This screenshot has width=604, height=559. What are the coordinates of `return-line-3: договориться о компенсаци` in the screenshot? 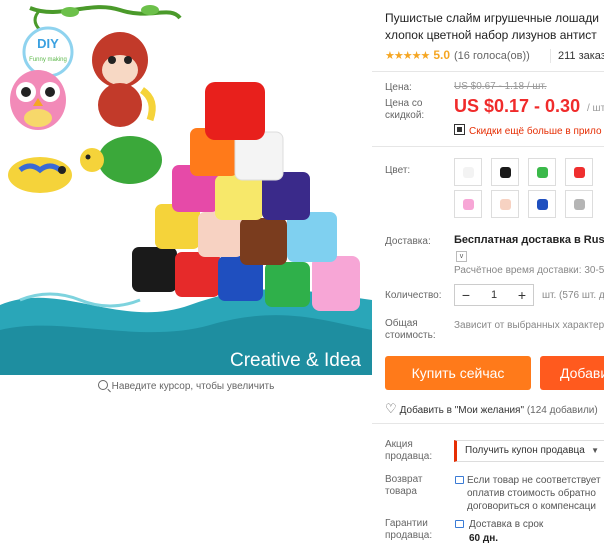 It's located at (531, 506).